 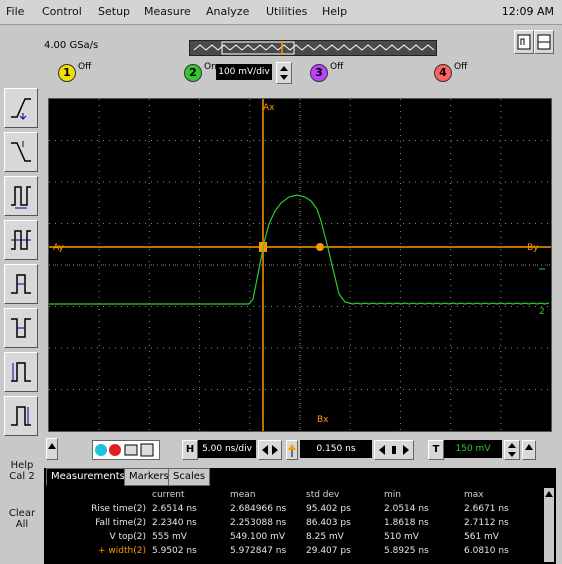 I want to click on v-amplitude-button, so click(x=21, y=416).